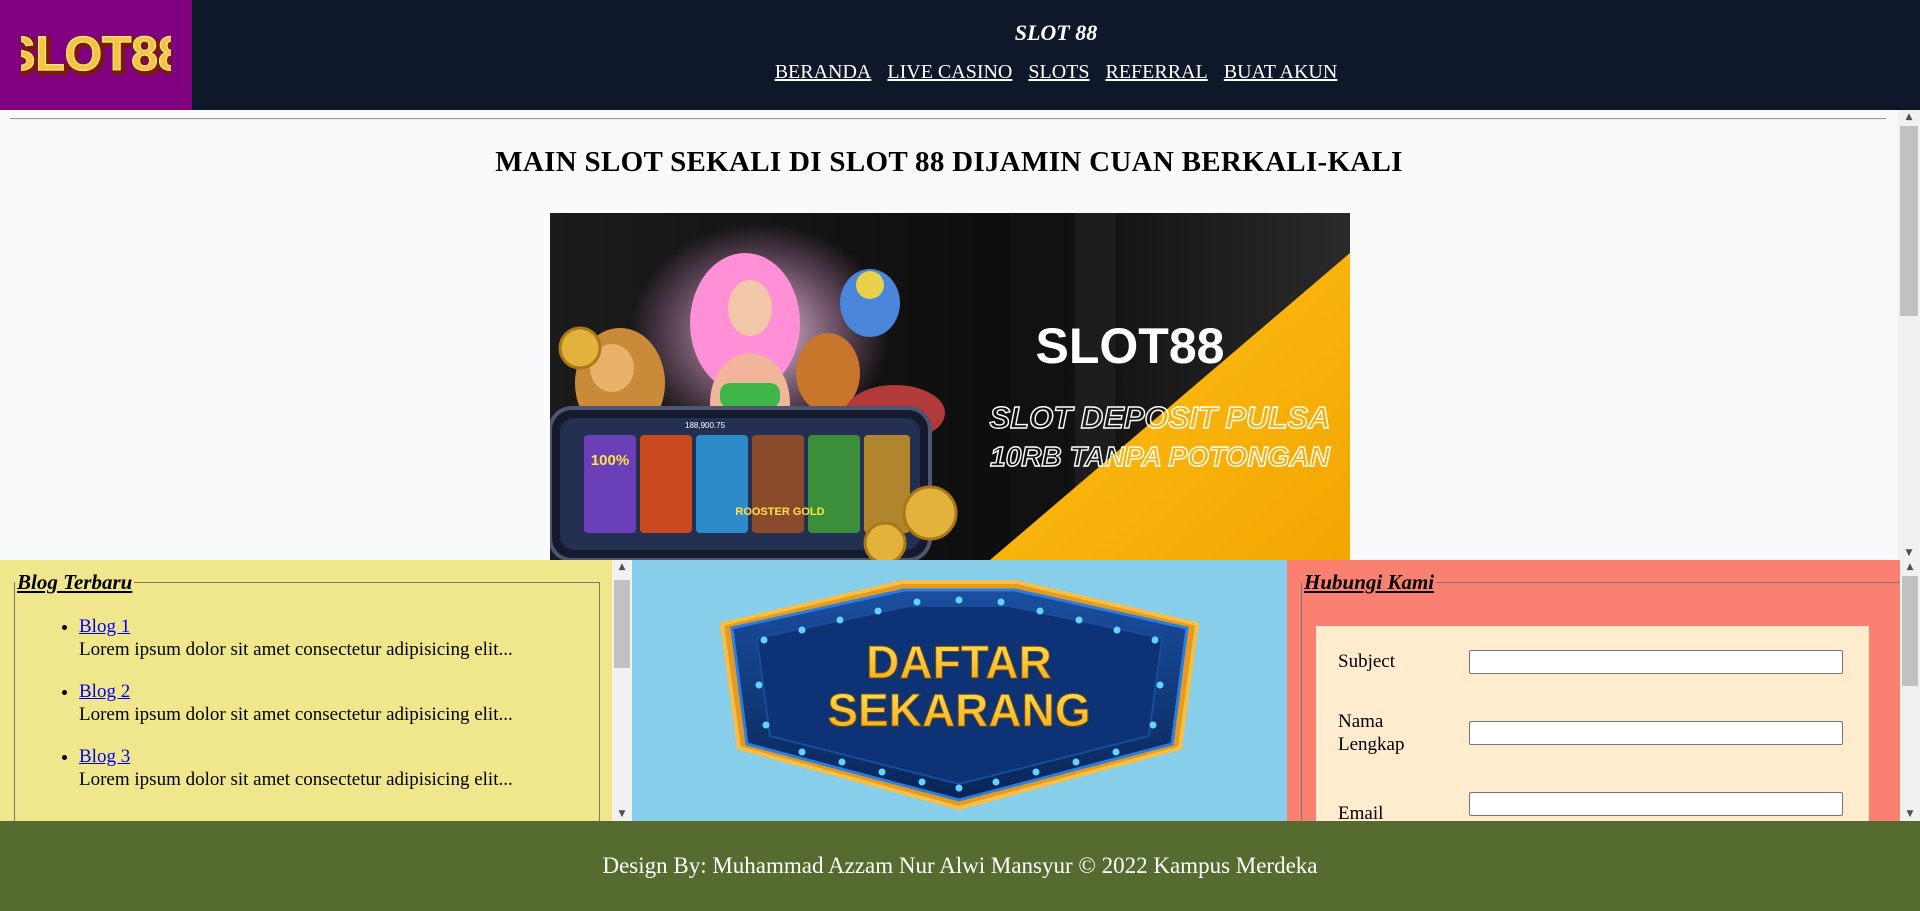 The height and width of the screenshot is (911, 1920). I want to click on daftar-sekarang-button: DAFTAR SEKARANG, so click(959, 690).